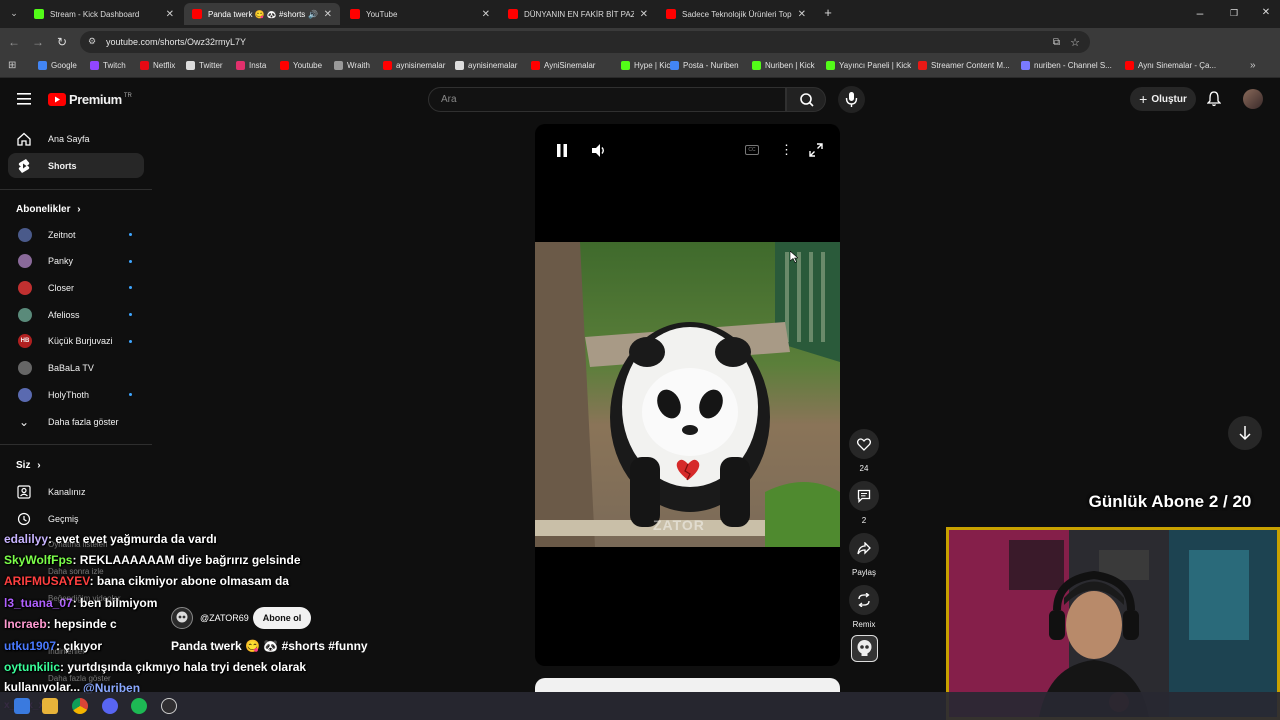 Image resolution: width=1280 pixels, height=720 pixels. What do you see at coordinates (851, 99) in the screenshot?
I see `voice-search-button` at bounding box center [851, 99].